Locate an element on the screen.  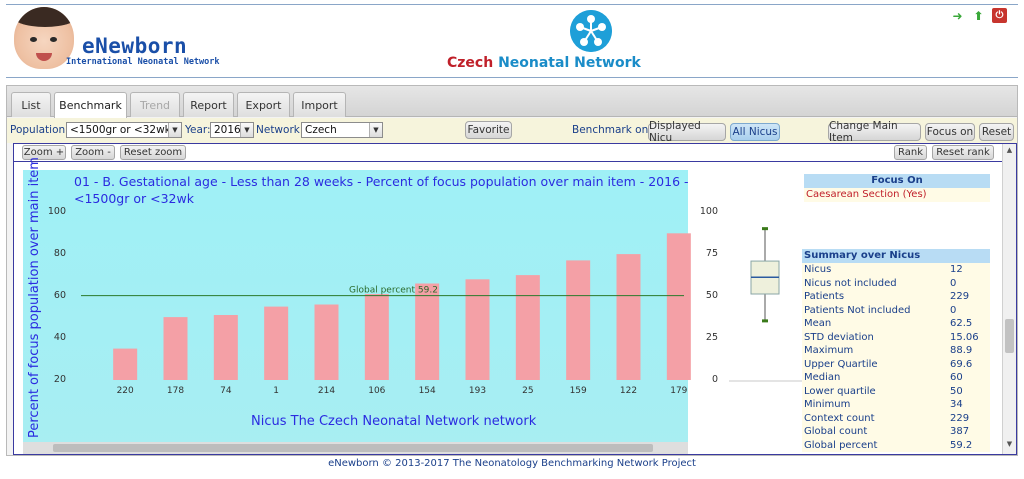
summary-value: 15.06 is located at coordinates (964, 337).